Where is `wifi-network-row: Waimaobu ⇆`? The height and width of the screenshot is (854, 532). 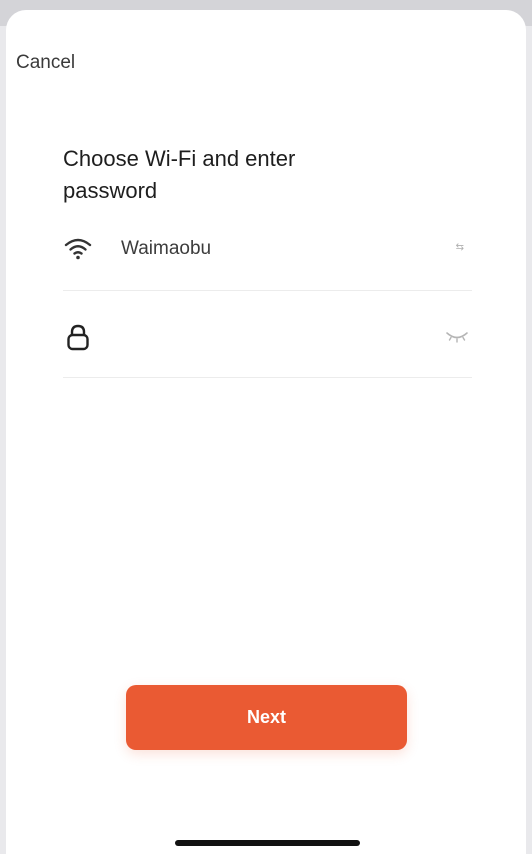
wifi-network-row: Waimaobu ⇆ is located at coordinates (267, 248).